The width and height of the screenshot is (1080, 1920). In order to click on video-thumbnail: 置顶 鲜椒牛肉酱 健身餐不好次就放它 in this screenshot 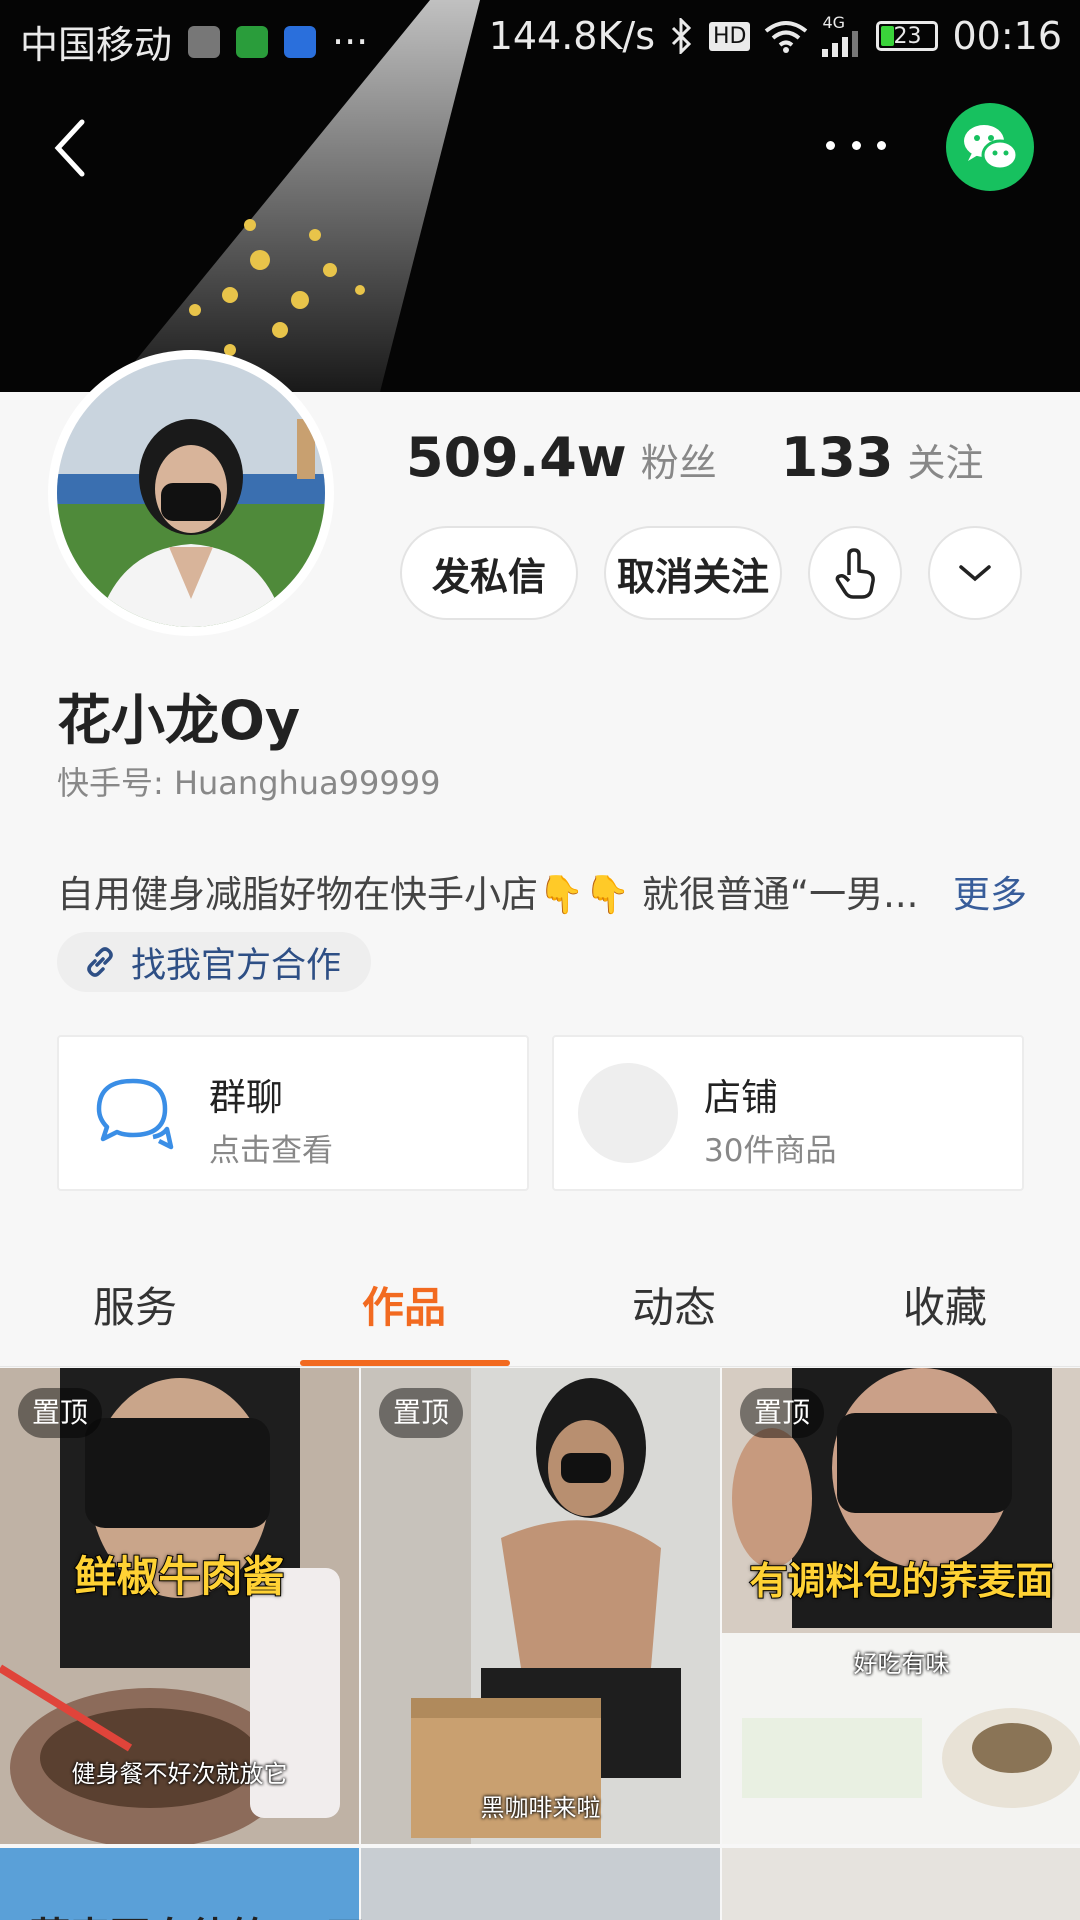, I will do `click(179, 1606)`.